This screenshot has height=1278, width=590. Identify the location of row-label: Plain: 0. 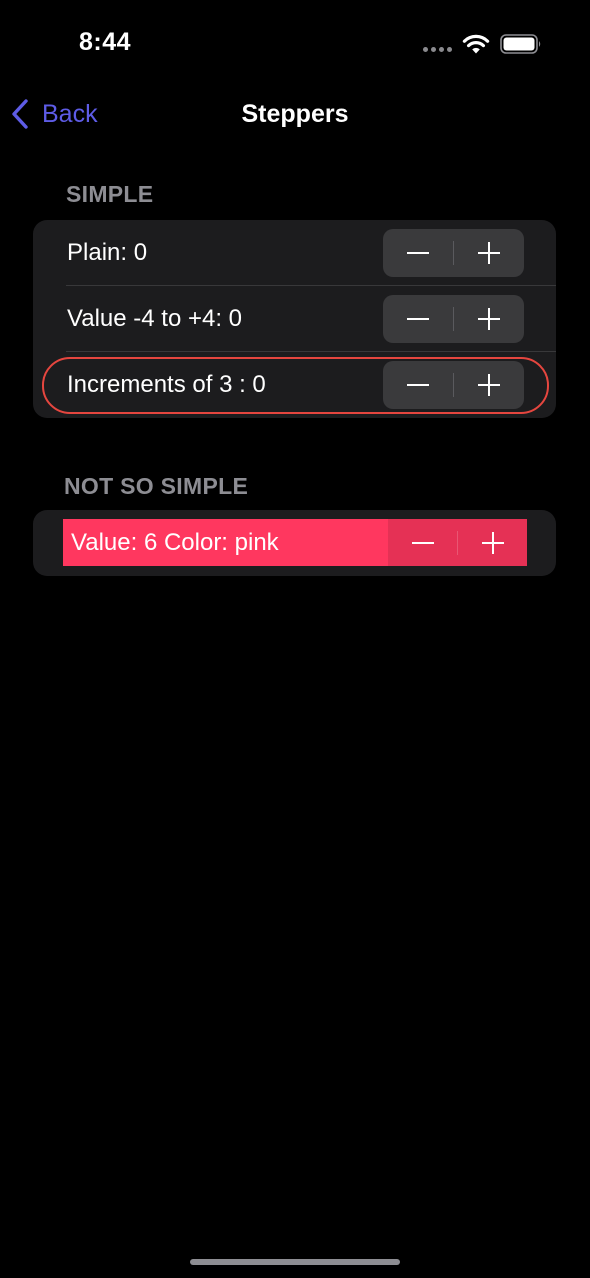
(107, 252).